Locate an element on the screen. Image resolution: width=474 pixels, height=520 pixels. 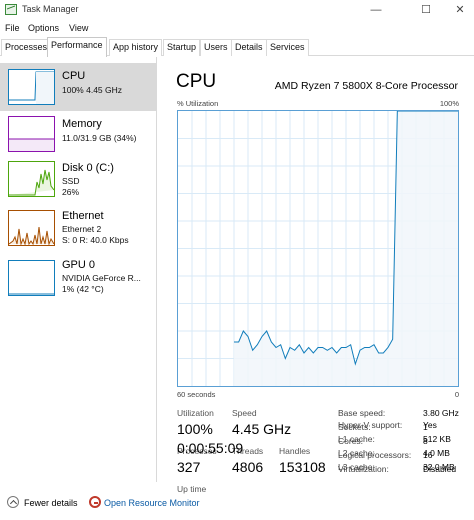
spec-label: Hyper-V support: is located at coordinates (370, 425).